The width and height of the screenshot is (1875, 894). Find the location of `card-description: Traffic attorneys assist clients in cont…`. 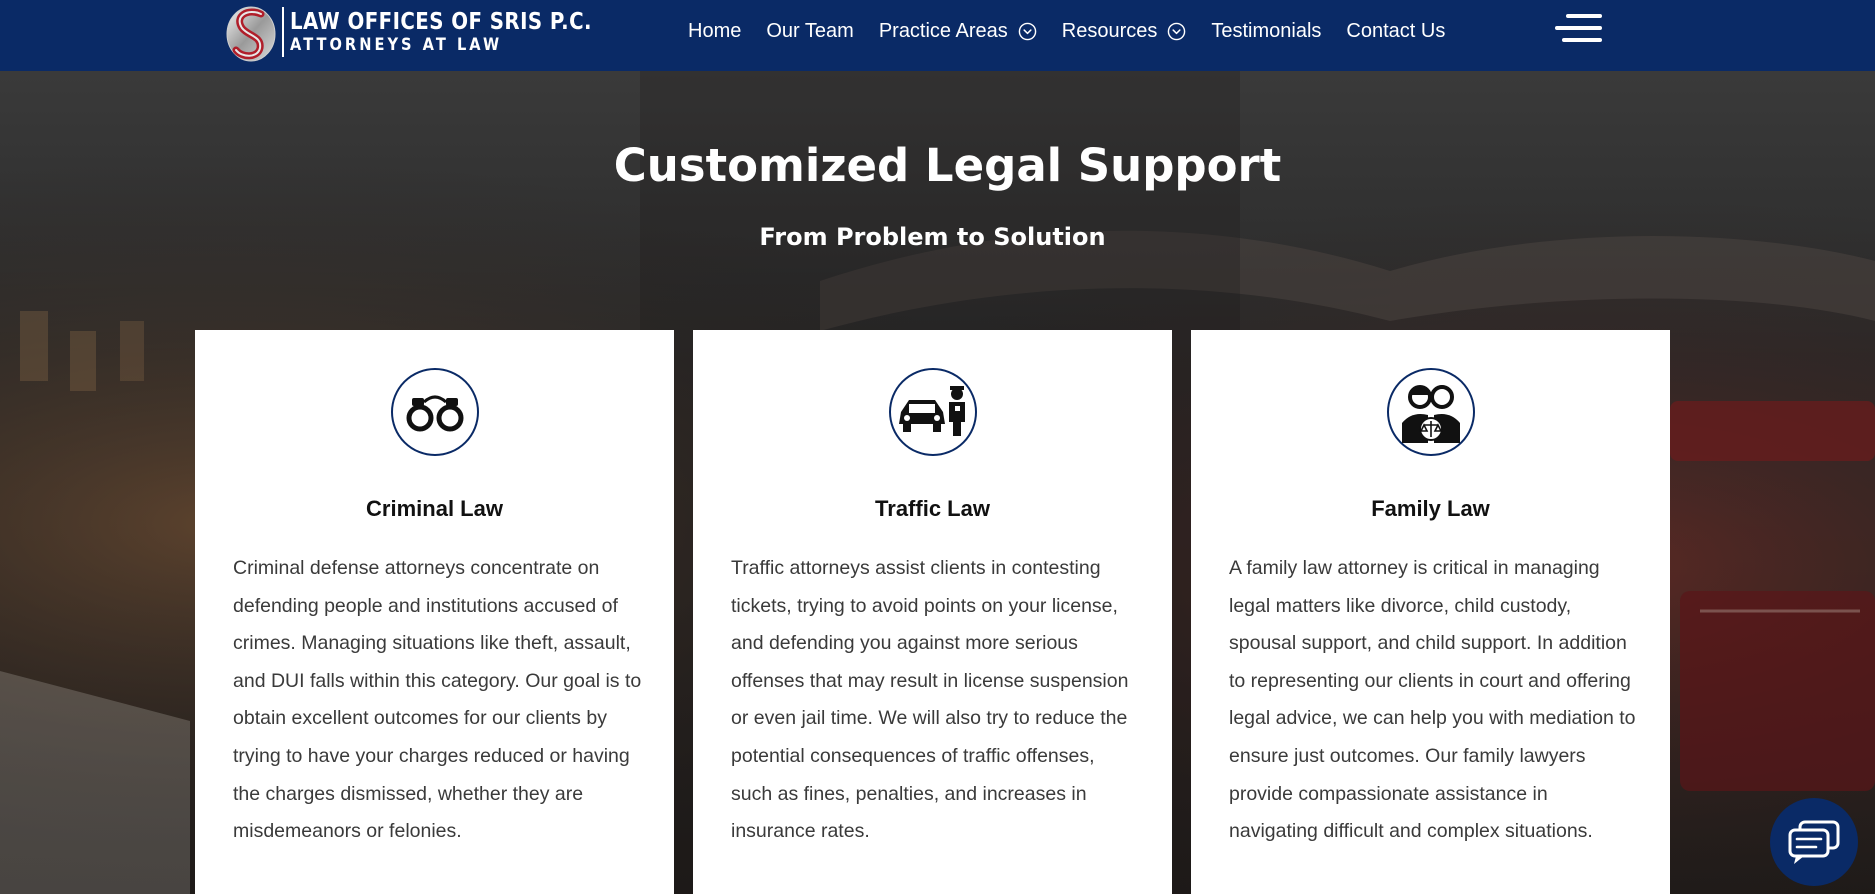

card-description: Traffic attorneys assist clients in cont… is located at coordinates (930, 700).